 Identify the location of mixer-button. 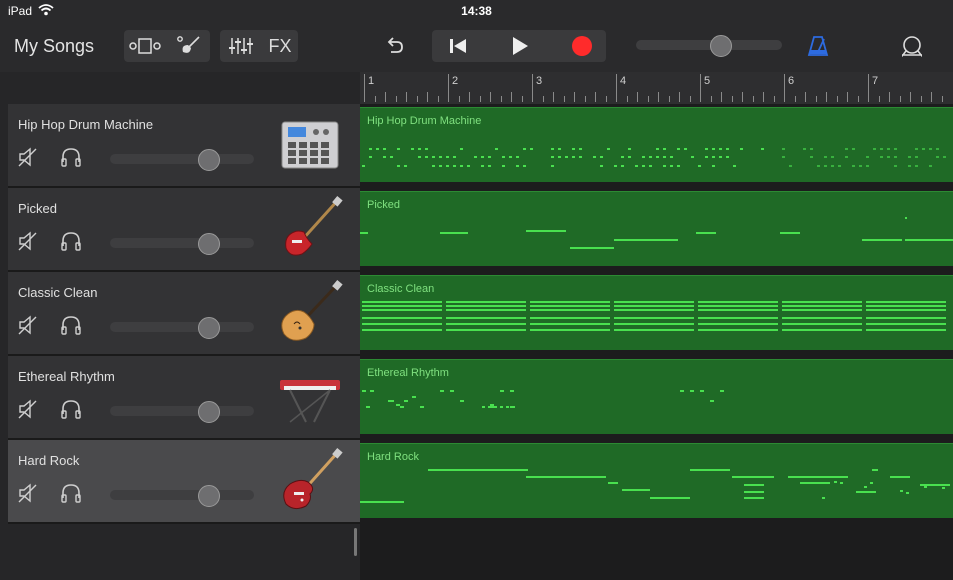
(241, 46).